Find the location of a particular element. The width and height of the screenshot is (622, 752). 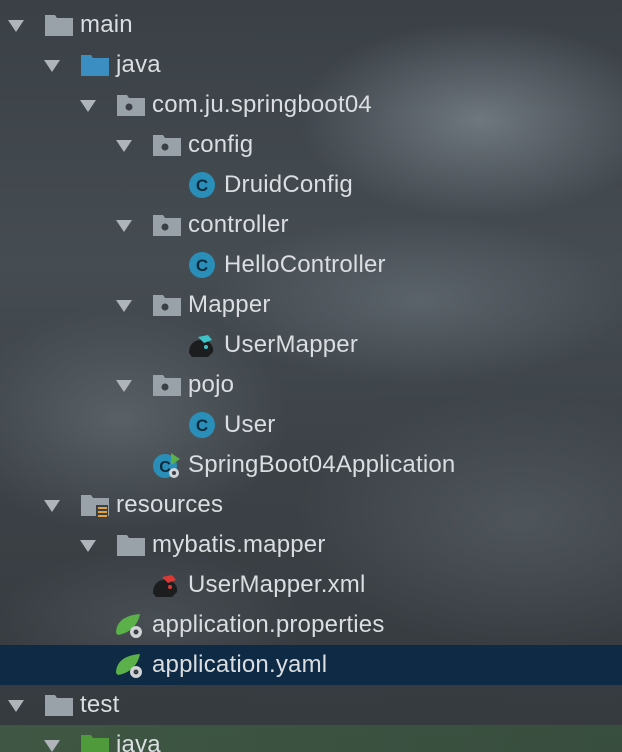

tree-label: test is located at coordinates (100, 704).